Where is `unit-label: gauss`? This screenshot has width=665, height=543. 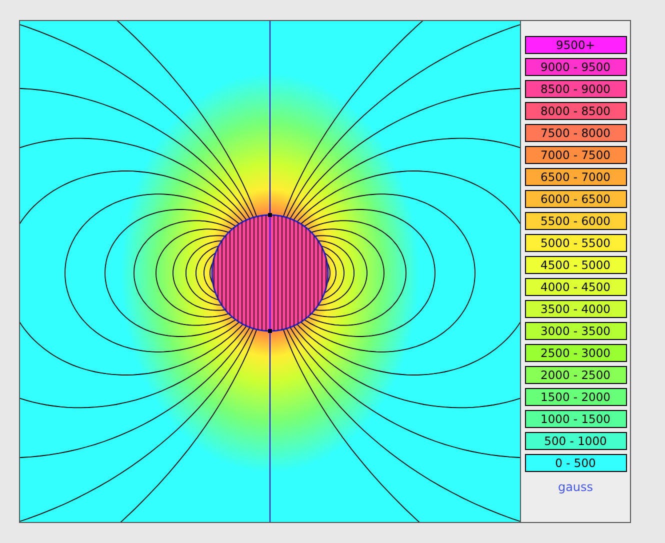
unit-label: gauss is located at coordinates (576, 487).